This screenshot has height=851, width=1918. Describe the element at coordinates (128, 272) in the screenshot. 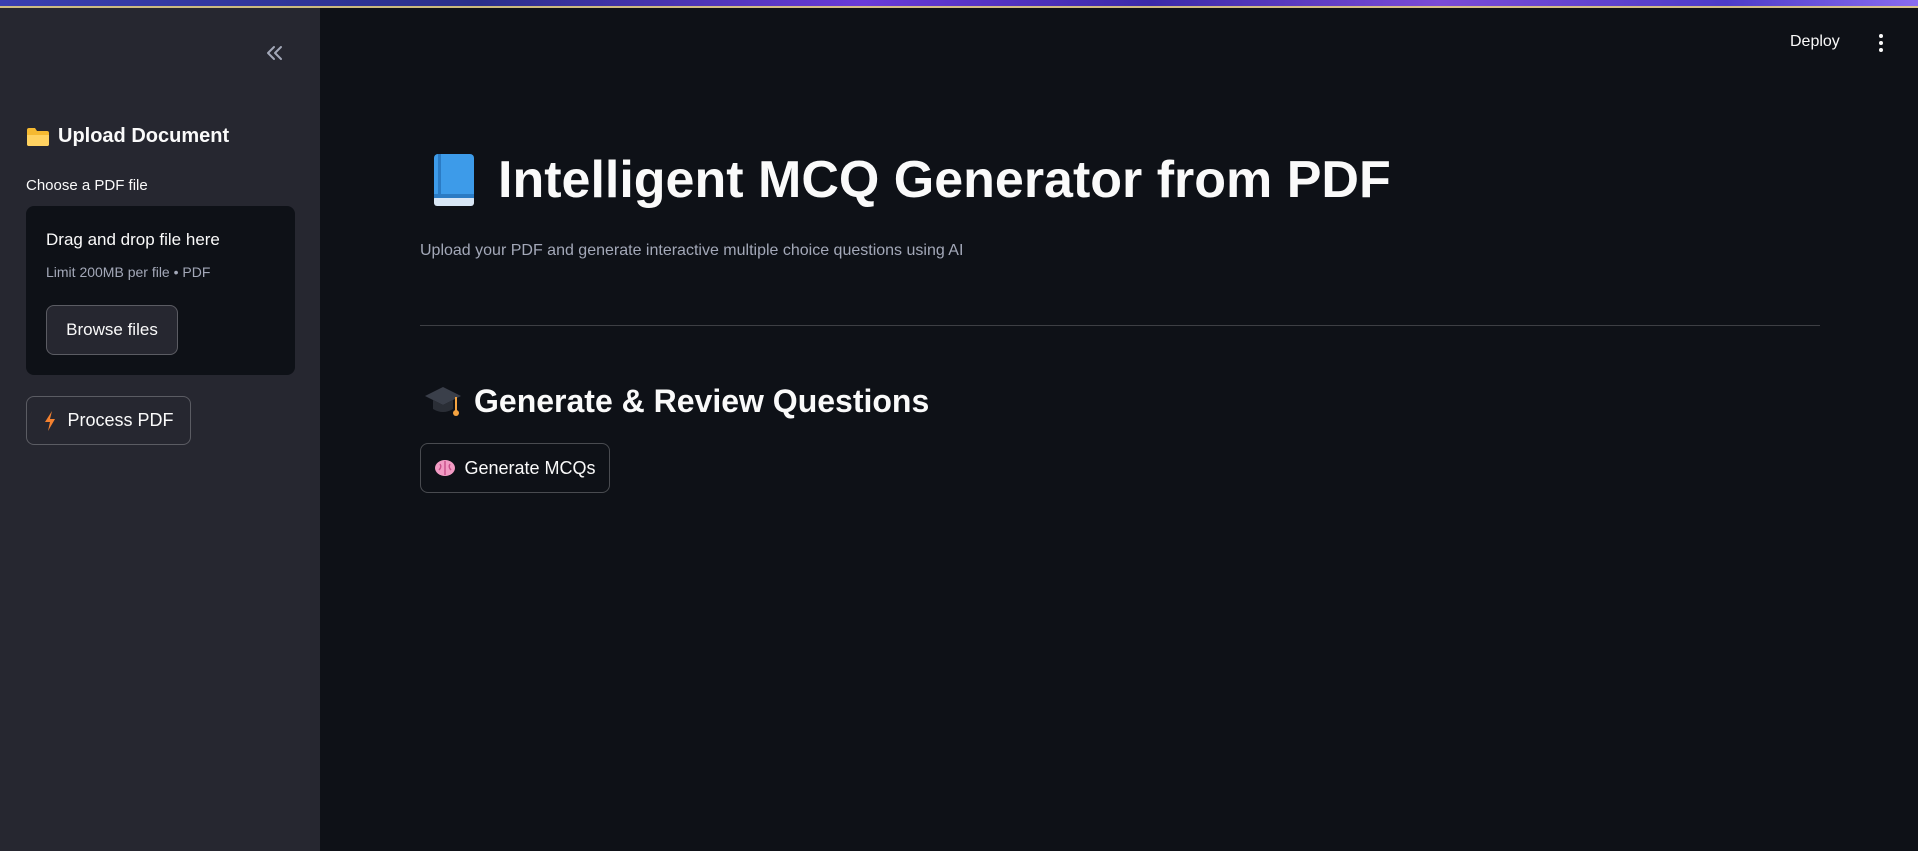

I see `dropzone-limit-text: Limit 200MB per file • PDF` at that location.